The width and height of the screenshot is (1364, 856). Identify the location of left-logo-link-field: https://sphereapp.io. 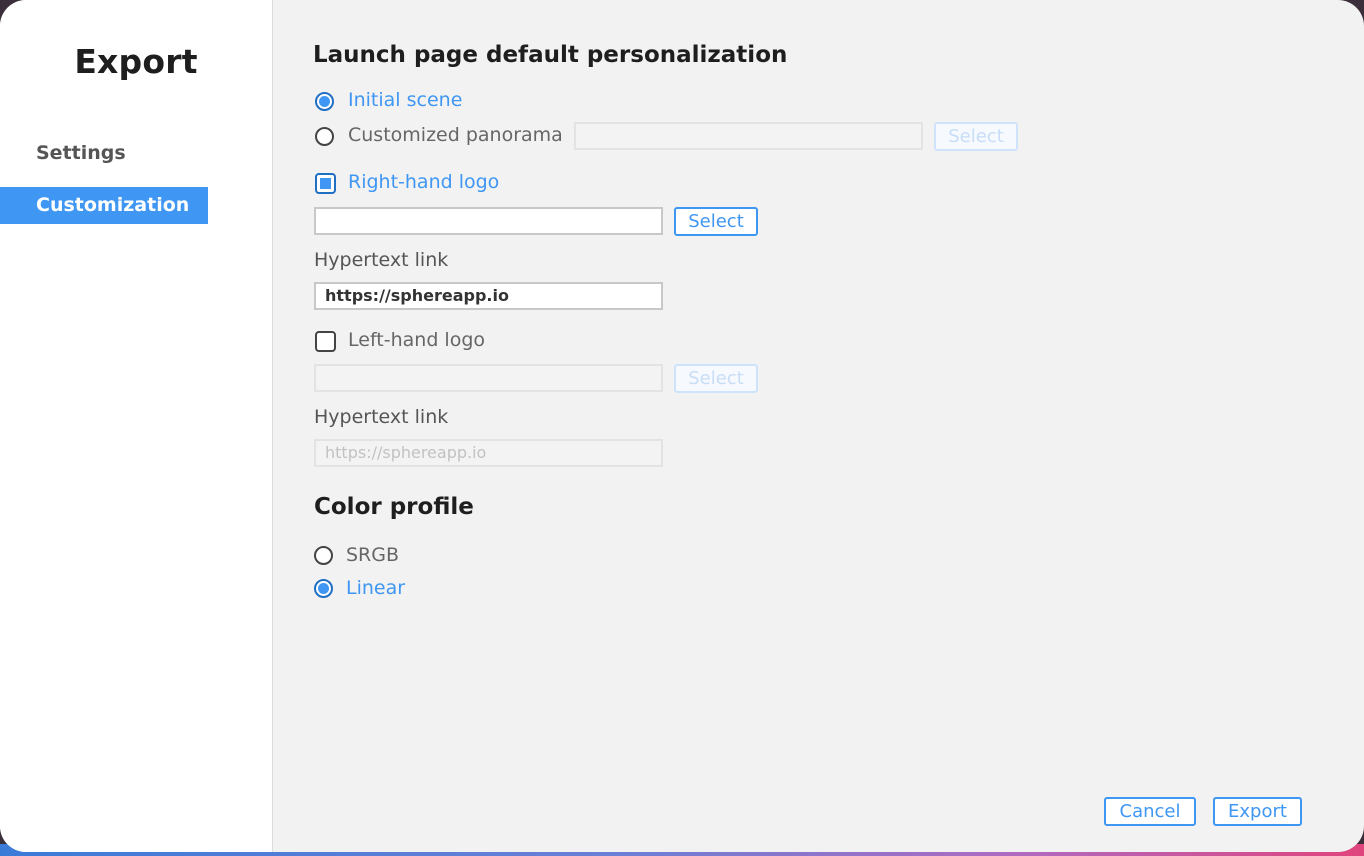
(488, 453).